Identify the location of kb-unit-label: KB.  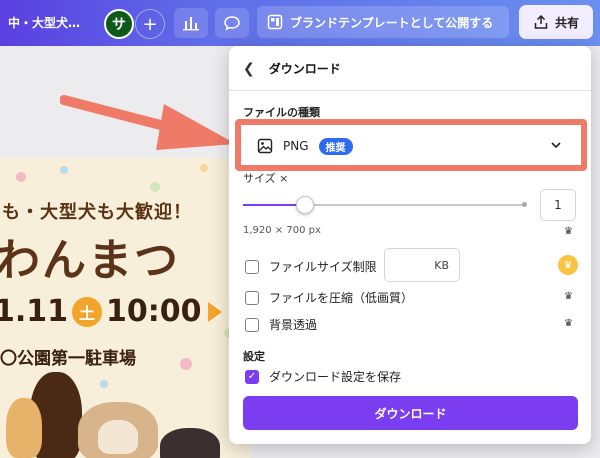
(441, 265).